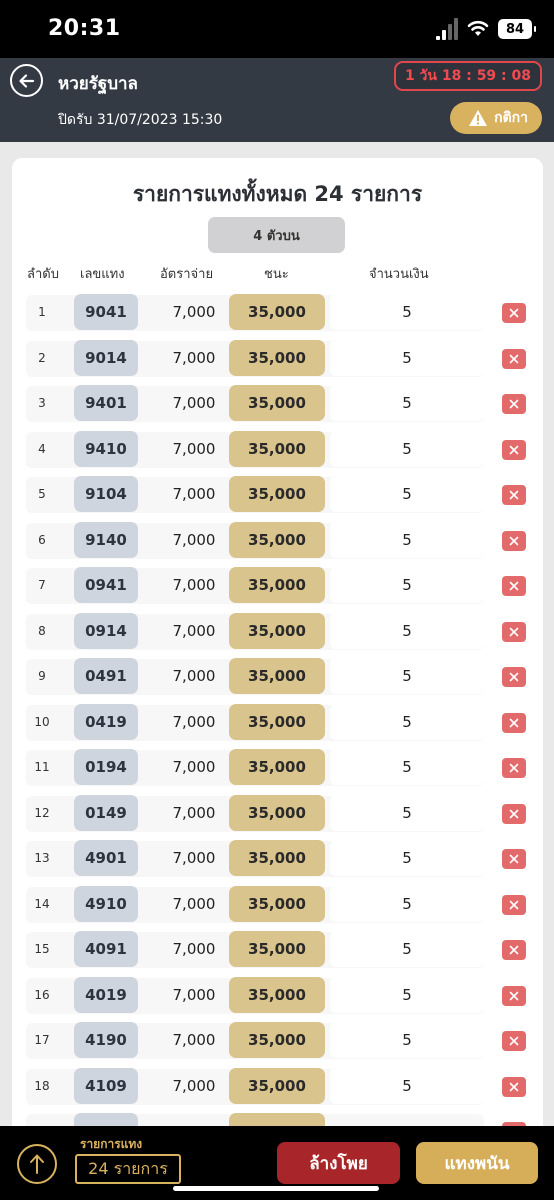 The width and height of the screenshot is (554, 1200). I want to click on clear-slip-button: ล้างโพย, so click(338, 1163).